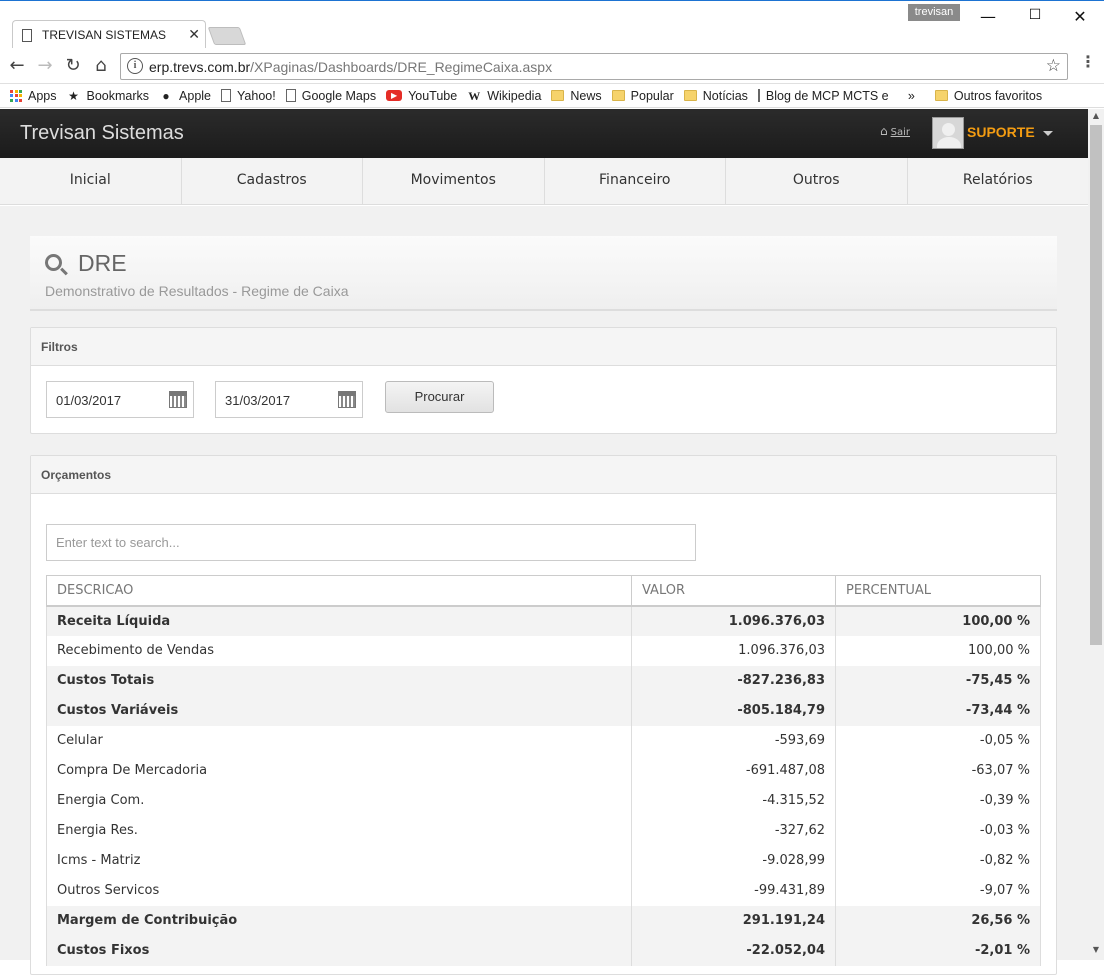 This screenshot has width=1104, height=975. I want to click on table-row: Custos Fixos -22.052,04 -2,01 %, so click(543, 950).